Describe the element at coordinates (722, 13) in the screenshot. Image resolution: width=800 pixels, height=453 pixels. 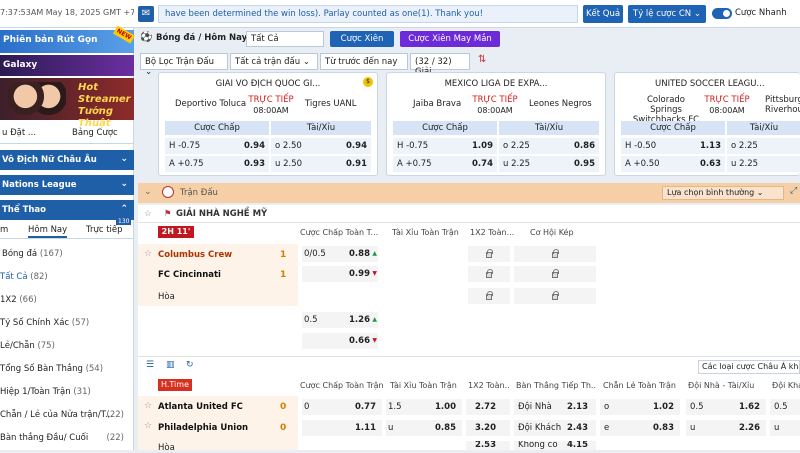
I see `quick-bet-toggle` at that location.